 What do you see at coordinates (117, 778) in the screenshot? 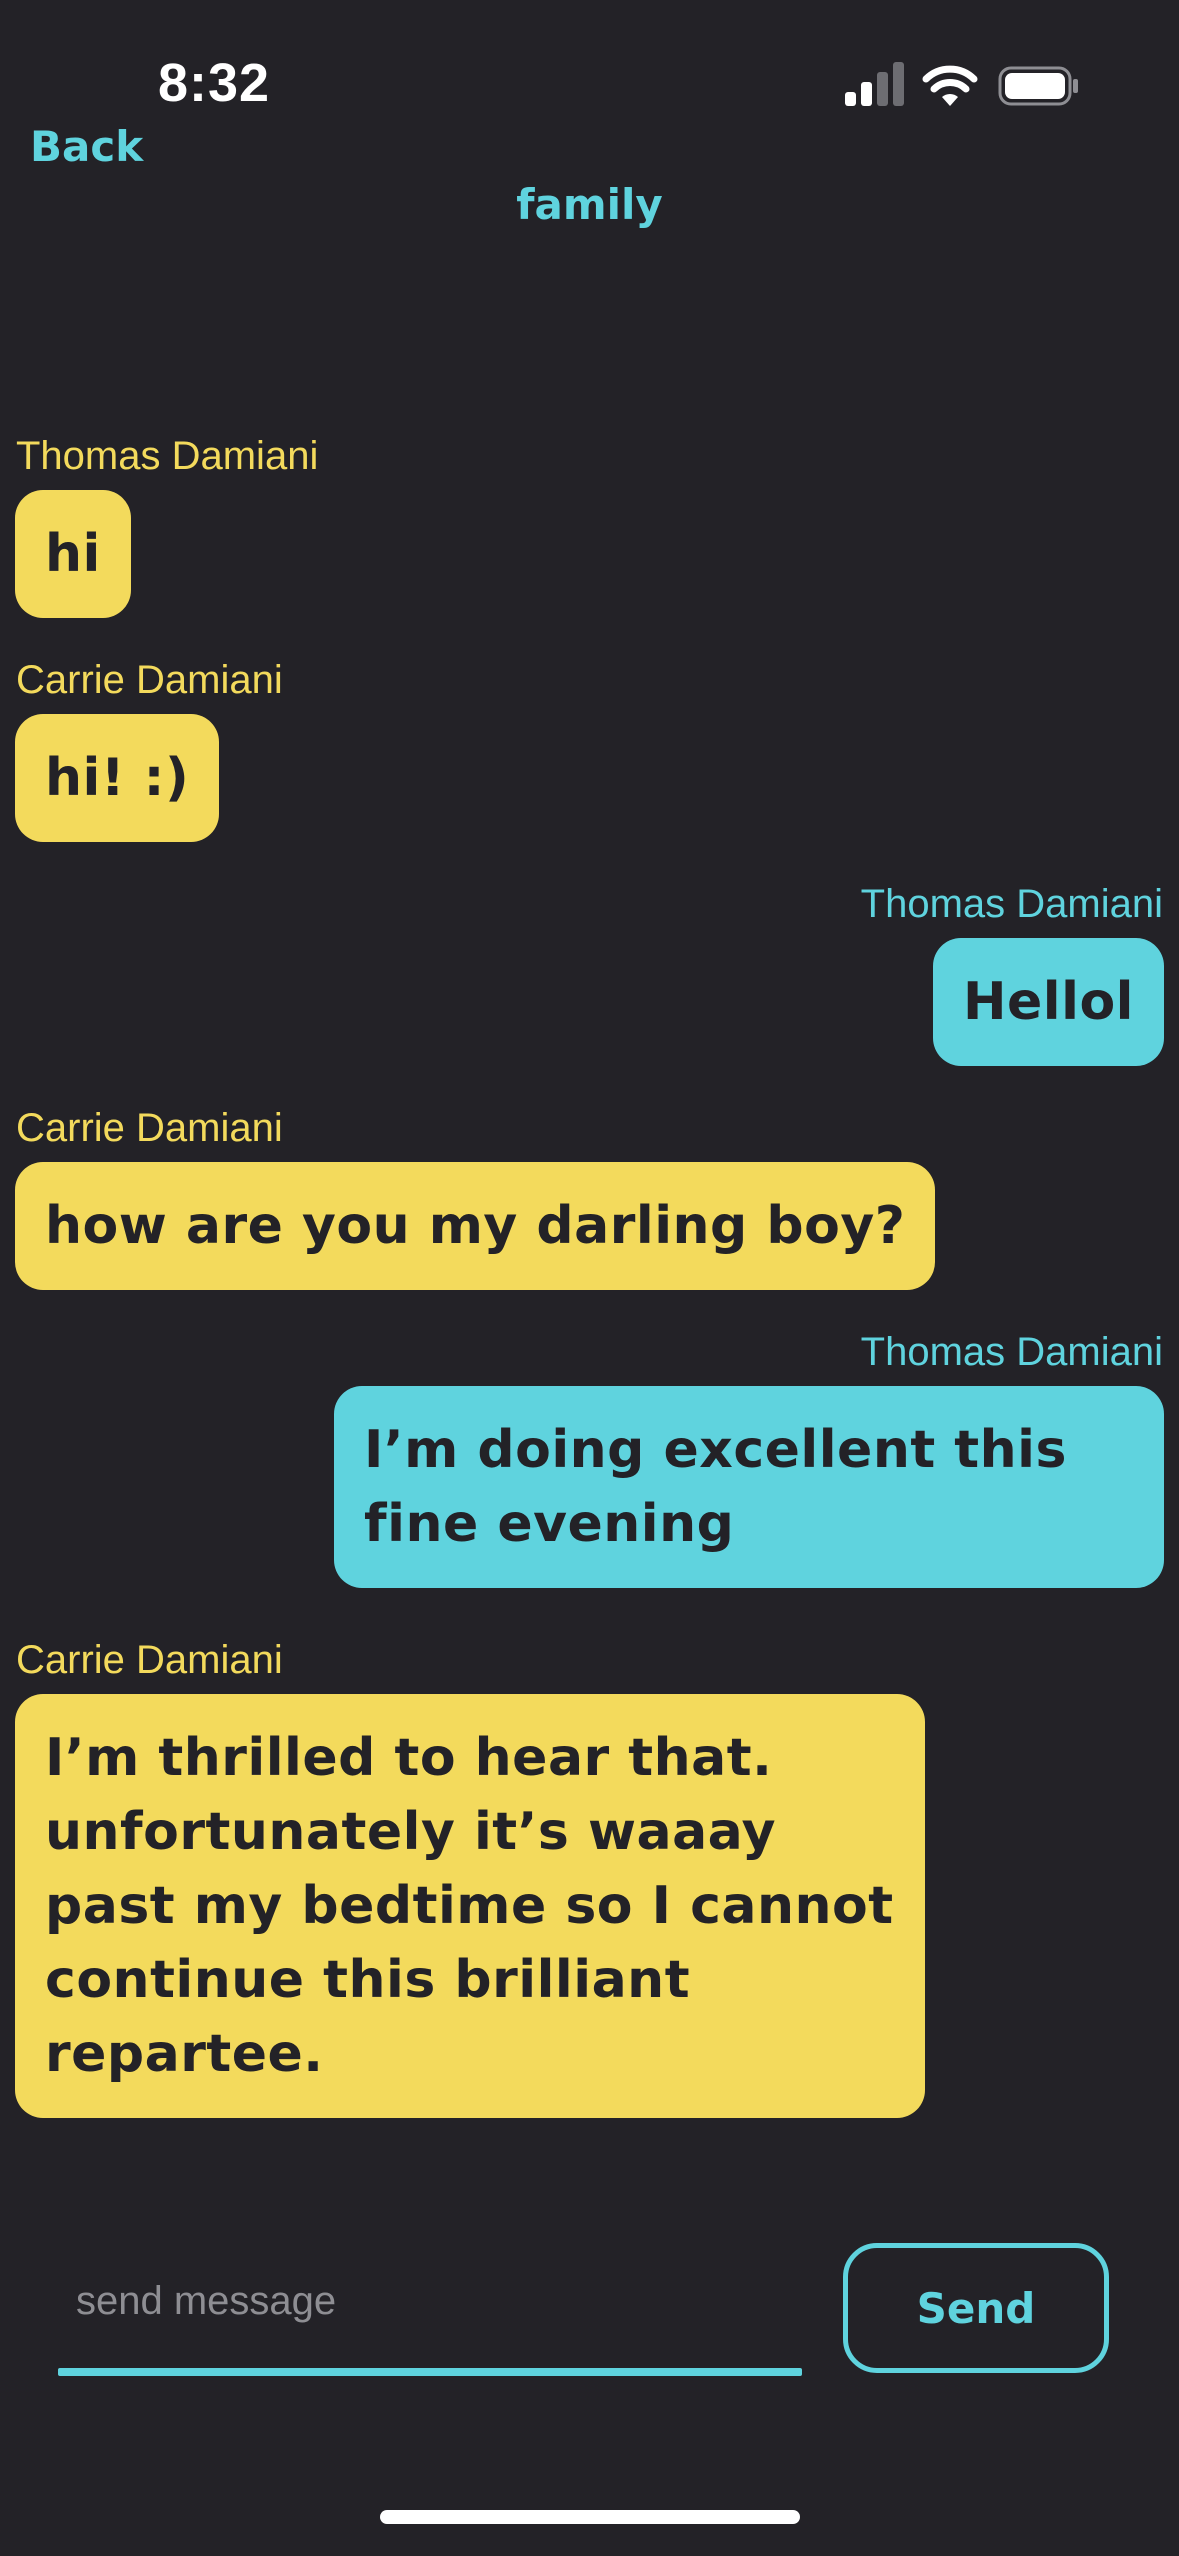
I see `message-bubble: hi! :)` at bounding box center [117, 778].